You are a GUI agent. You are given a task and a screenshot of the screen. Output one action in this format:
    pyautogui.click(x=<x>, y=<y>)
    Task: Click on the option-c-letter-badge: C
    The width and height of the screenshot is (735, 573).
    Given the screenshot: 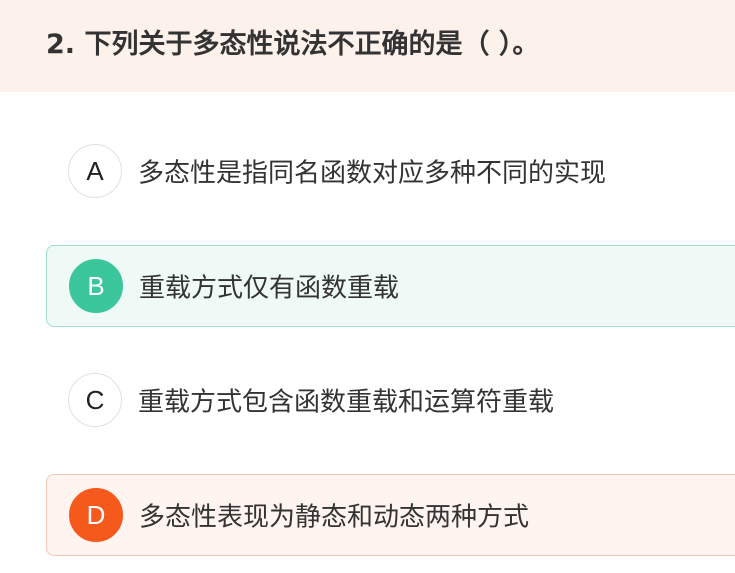 What is the action you would take?
    pyautogui.click(x=95, y=400)
    